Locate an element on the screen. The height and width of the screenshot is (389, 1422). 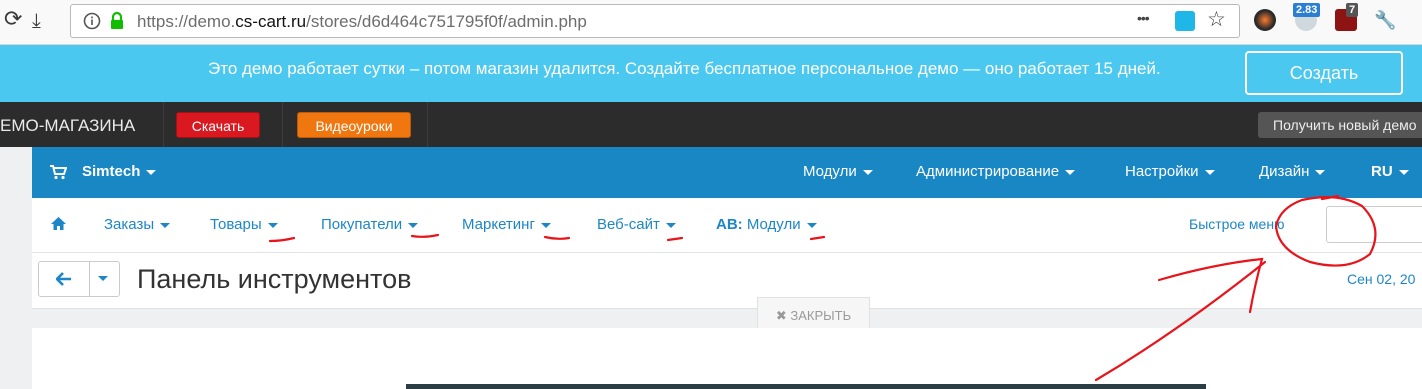
menu-settings: Настройки is located at coordinates (1170, 171).